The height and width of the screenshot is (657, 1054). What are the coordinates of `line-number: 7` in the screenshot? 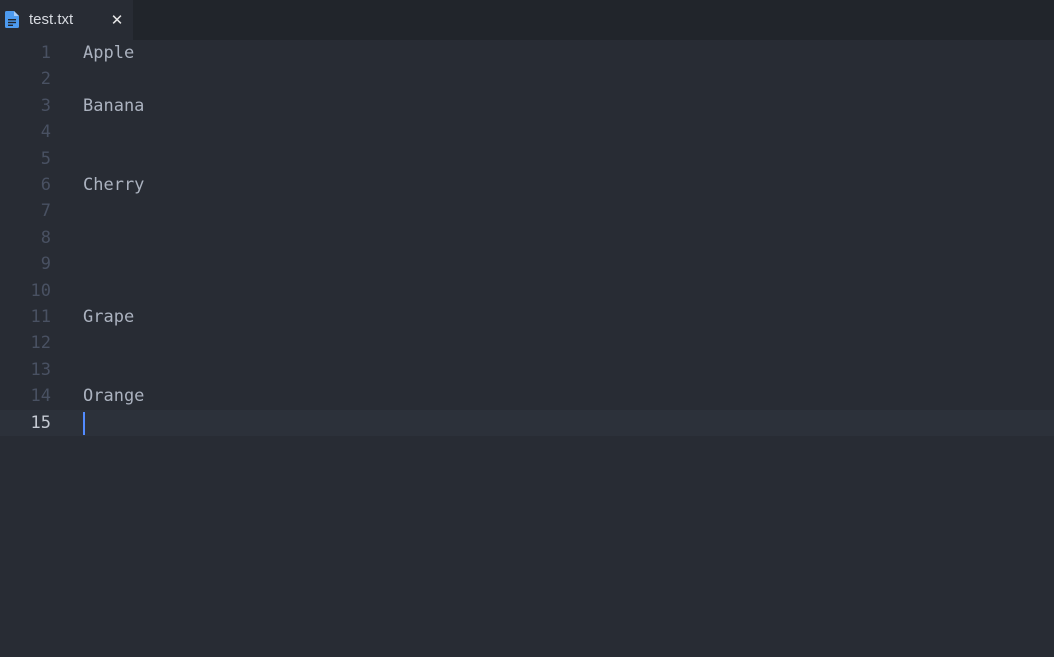 It's located at (45, 211).